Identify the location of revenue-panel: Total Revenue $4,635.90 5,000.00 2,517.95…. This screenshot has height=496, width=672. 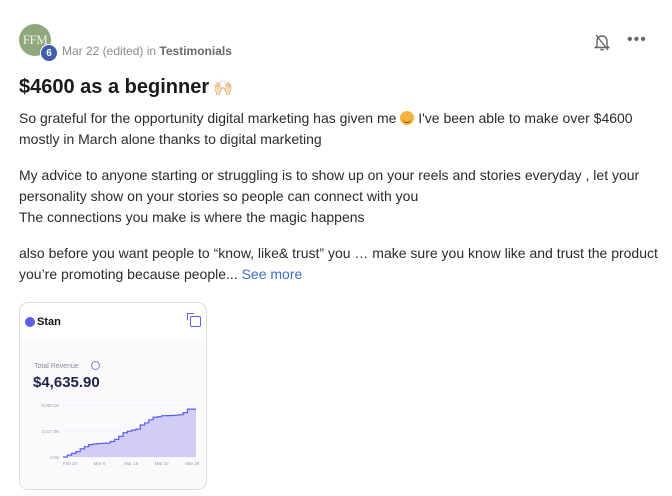
(113, 414).